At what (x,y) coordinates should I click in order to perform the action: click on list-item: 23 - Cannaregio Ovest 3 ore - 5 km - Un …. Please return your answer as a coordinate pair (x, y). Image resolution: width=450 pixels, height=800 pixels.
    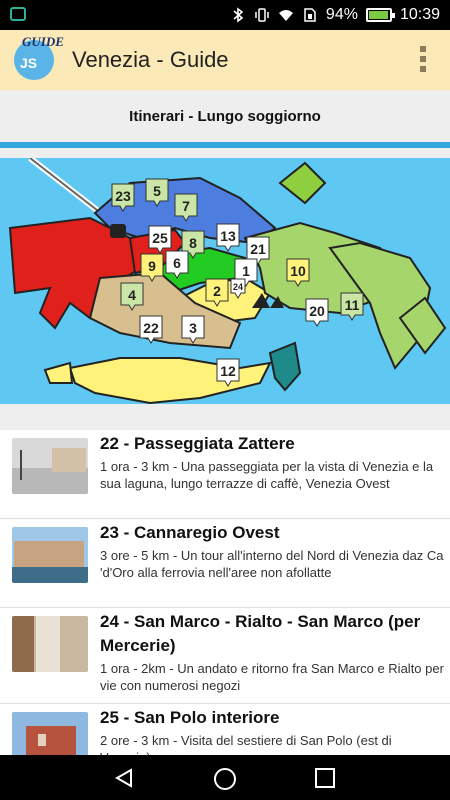
    Looking at the image, I should click on (225, 563).